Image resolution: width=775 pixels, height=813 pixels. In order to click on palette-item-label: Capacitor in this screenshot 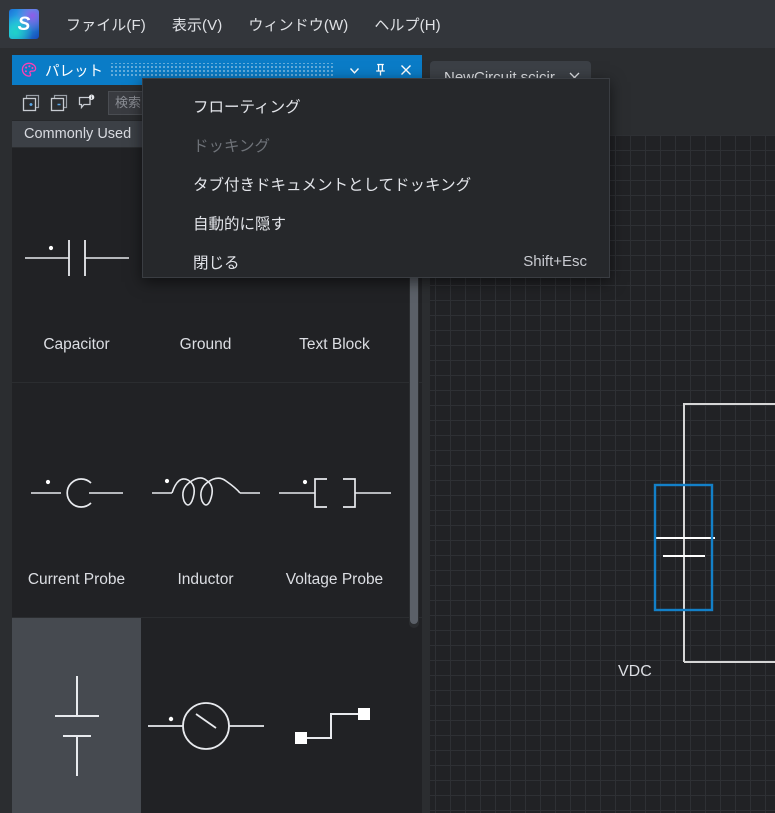, I will do `click(76, 344)`.